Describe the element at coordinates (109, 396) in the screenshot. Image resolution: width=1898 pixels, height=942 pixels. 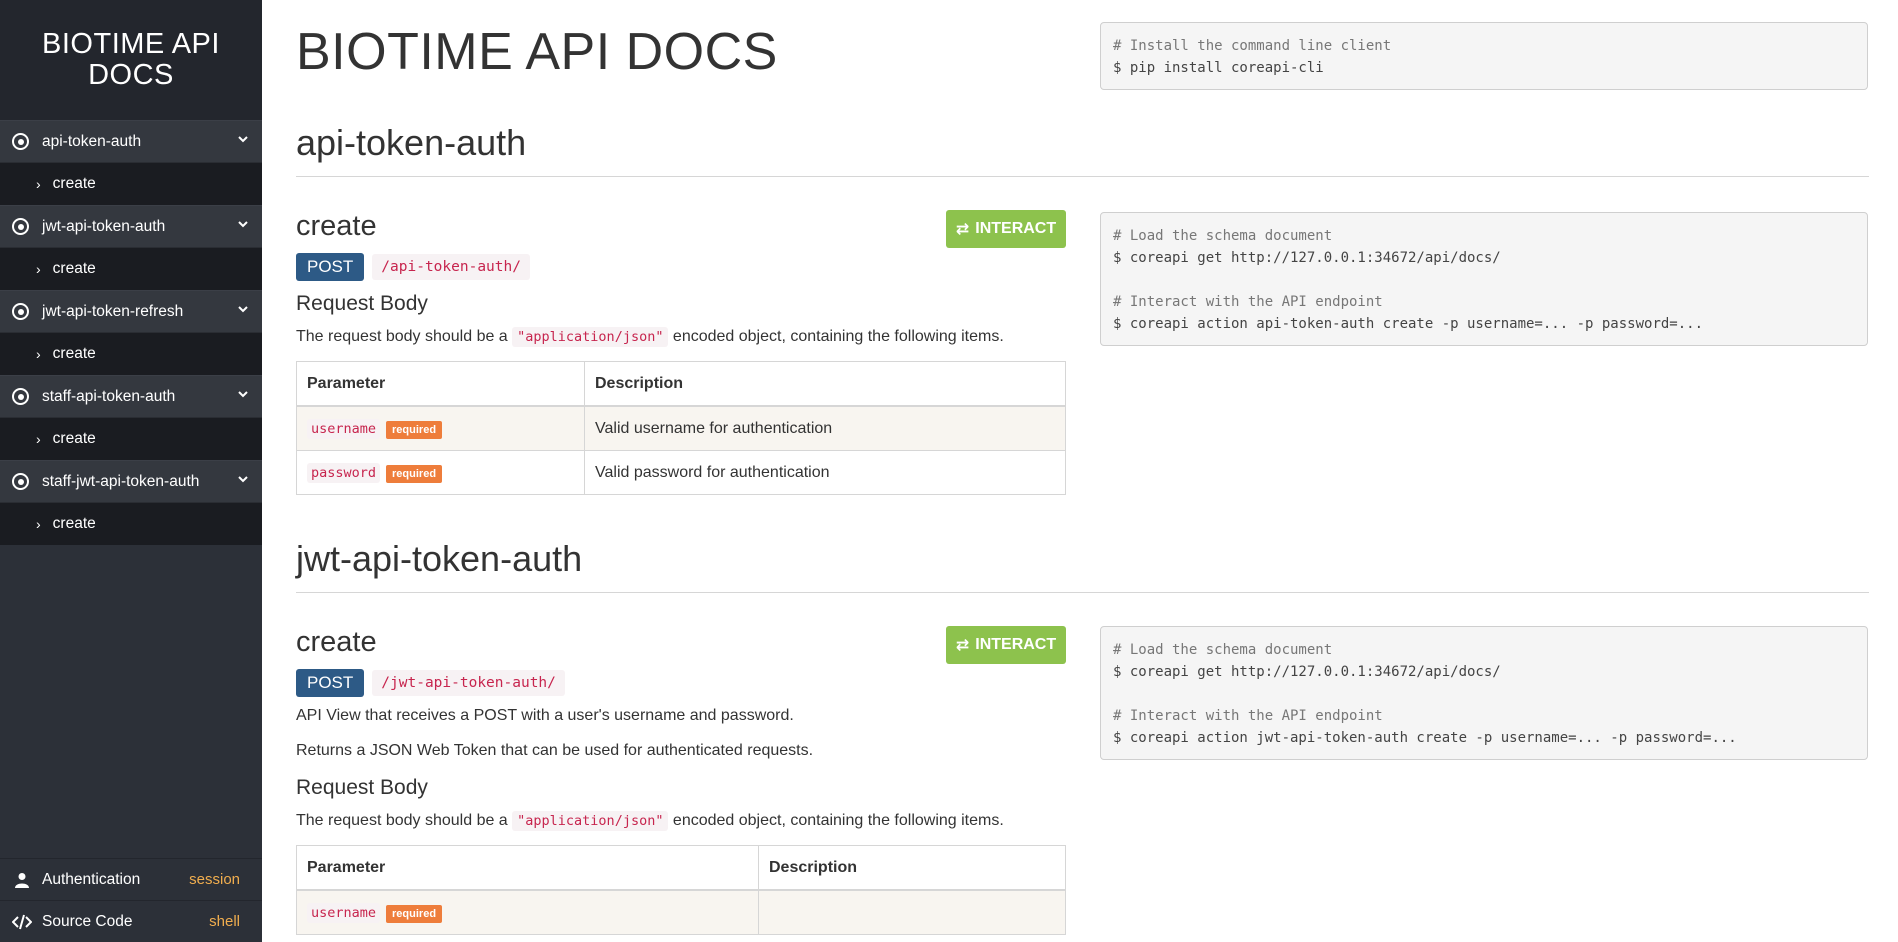
I see `nav-group-label: staff-api-token-auth` at that location.